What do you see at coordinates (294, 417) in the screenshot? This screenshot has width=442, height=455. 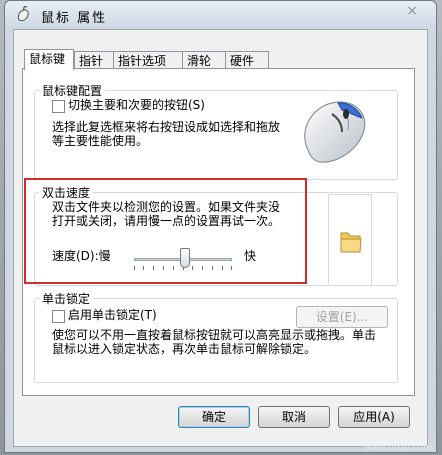 I see `cancel-button: 取消` at bounding box center [294, 417].